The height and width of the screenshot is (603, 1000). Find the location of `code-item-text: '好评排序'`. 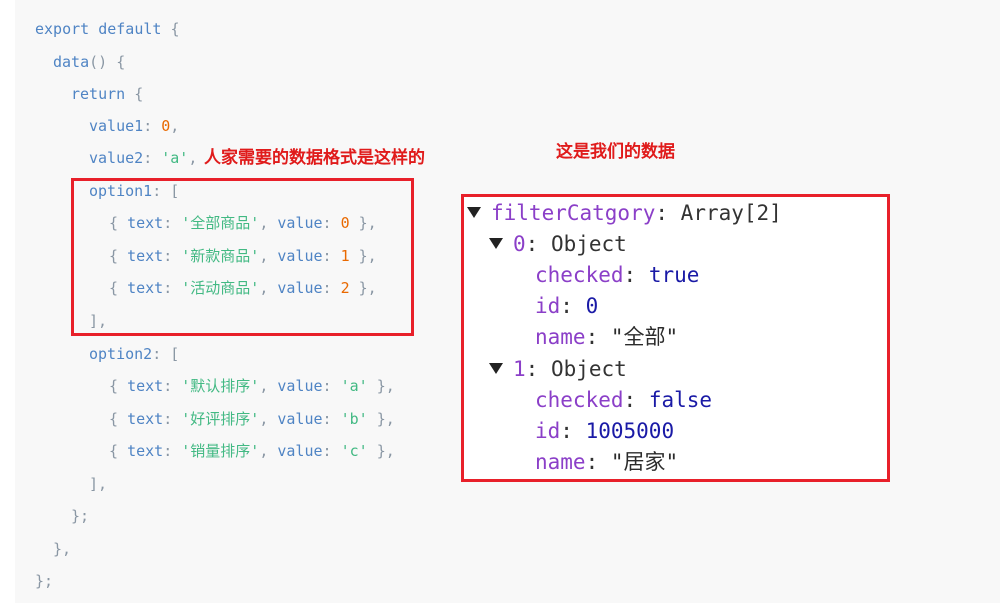

code-item-text: '好评排序' is located at coordinates (220, 419).